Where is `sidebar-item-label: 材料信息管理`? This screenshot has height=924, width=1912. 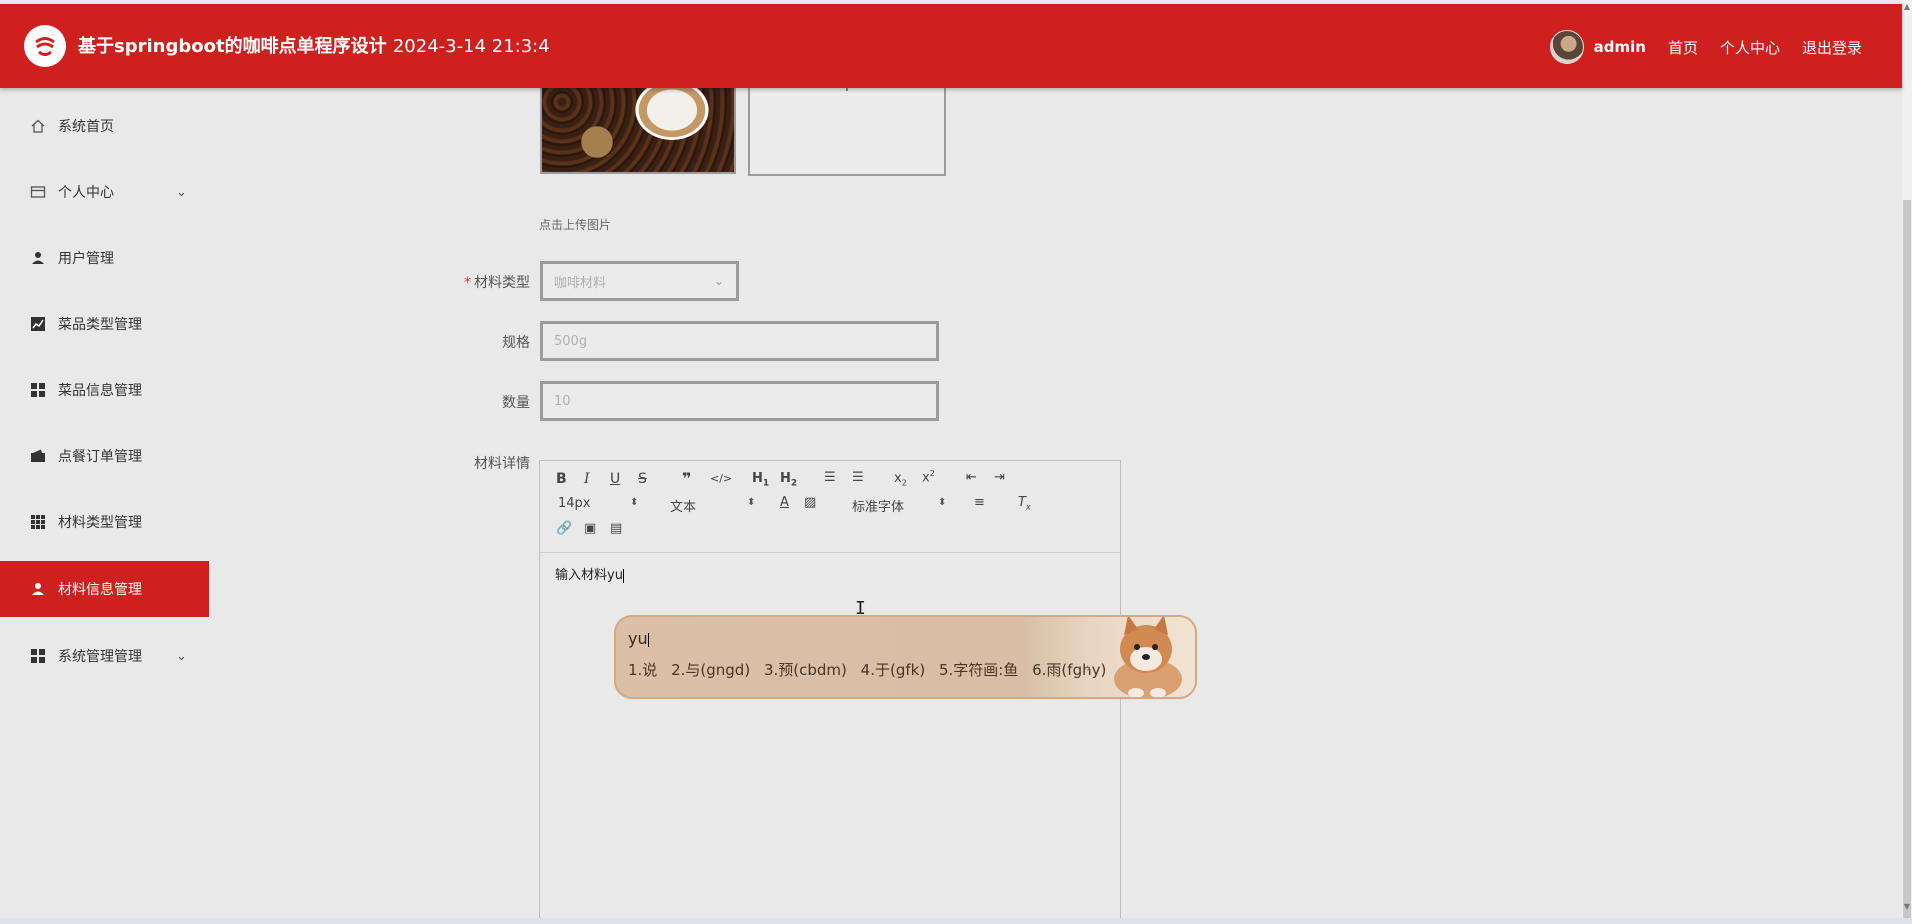
sidebar-item-label: 材料信息管理 is located at coordinates (100, 590).